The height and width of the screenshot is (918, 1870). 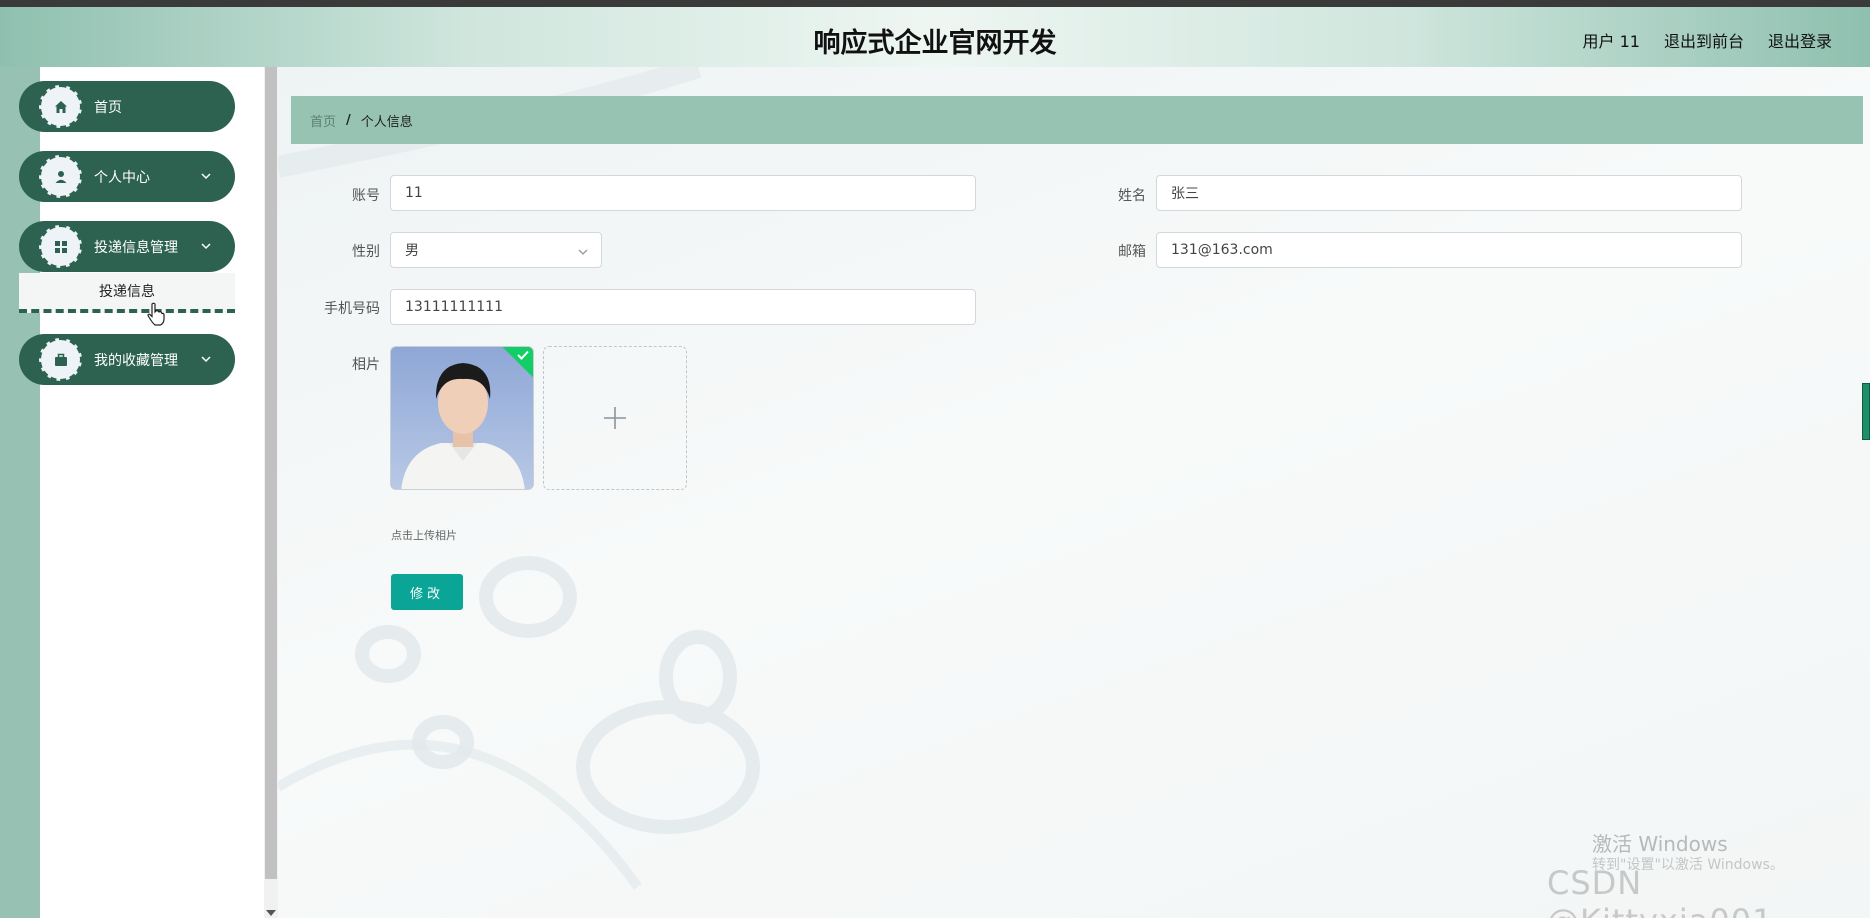 I want to click on sidebar-item-favorites-management: 我的收藏管理, so click(x=127, y=359).